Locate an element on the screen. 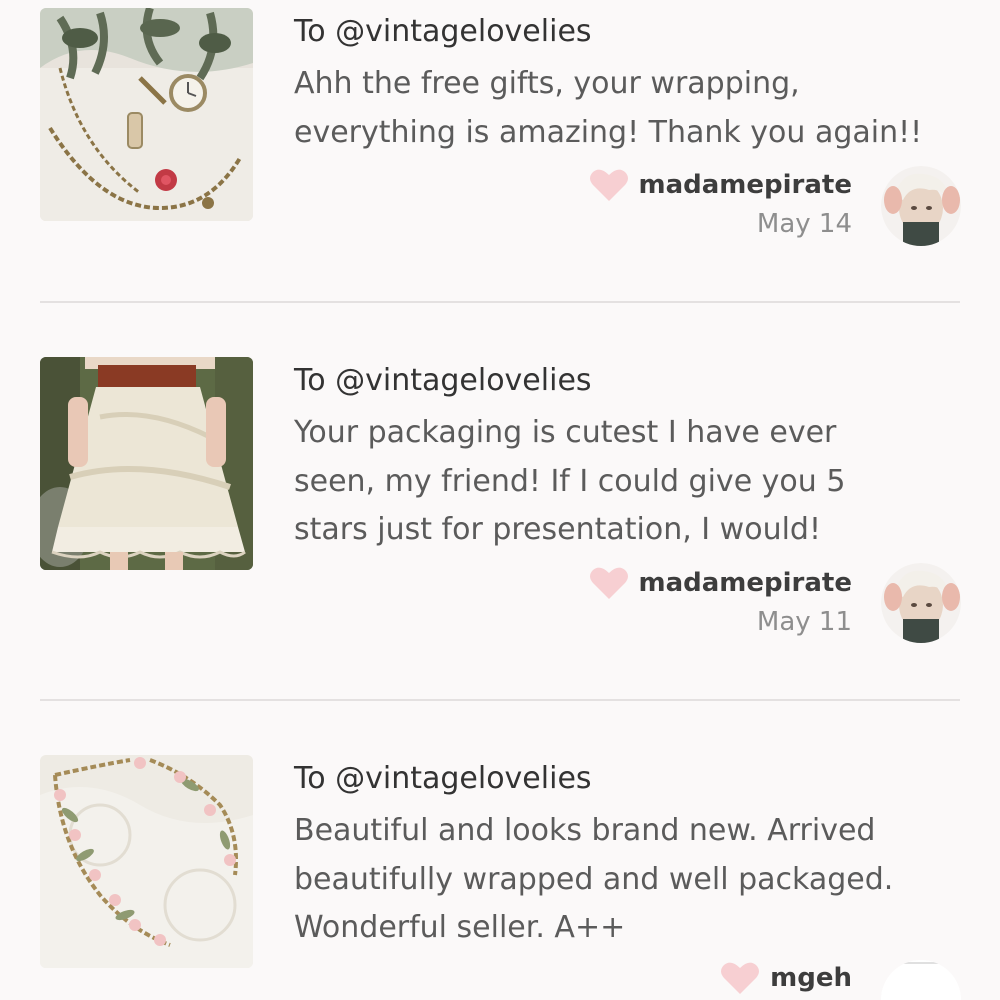  review-text-line: everything is amazing! Thank you again!! is located at coordinates (608, 132).